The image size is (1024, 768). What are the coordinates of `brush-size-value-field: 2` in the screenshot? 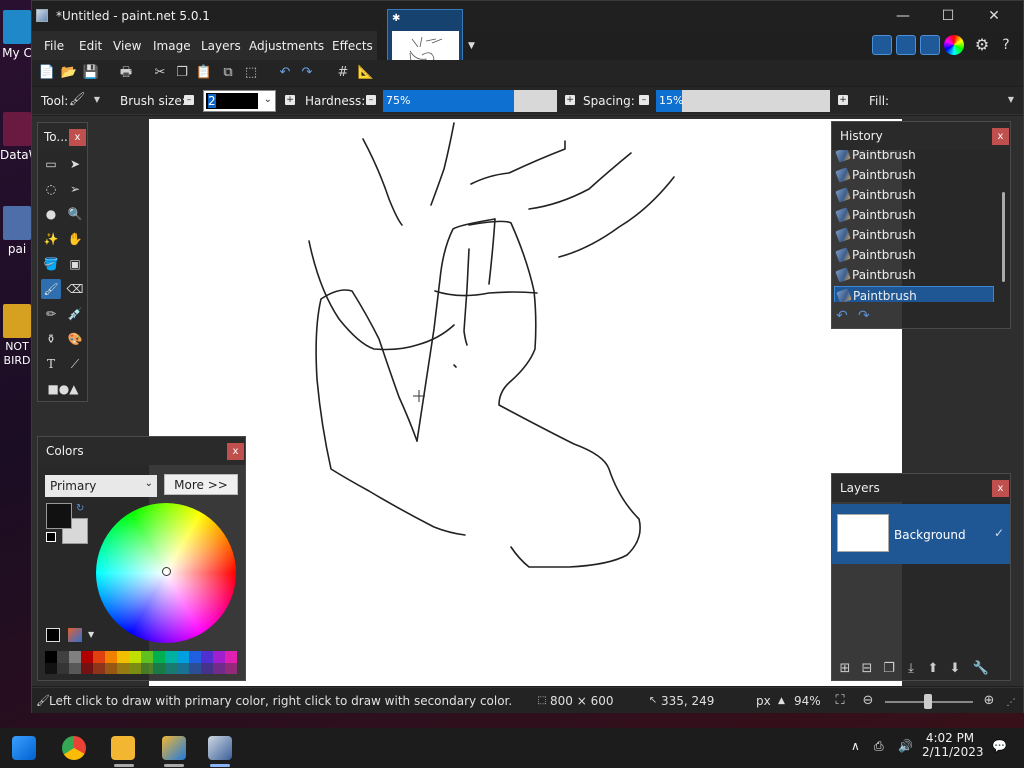 It's located at (232, 101).